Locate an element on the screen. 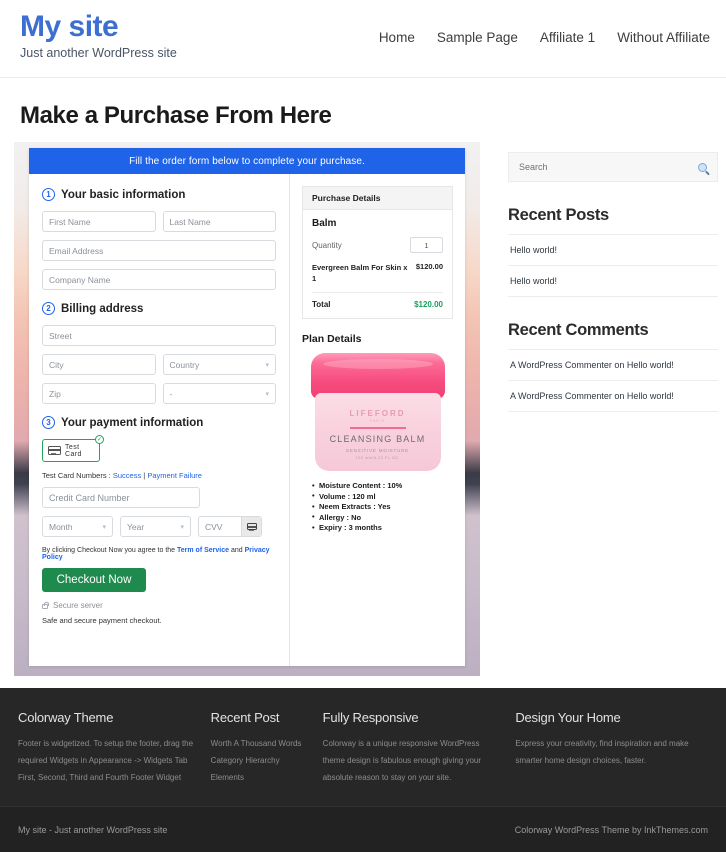 This screenshot has width=726, height=852. cvv-input: CVV is located at coordinates (230, 526).